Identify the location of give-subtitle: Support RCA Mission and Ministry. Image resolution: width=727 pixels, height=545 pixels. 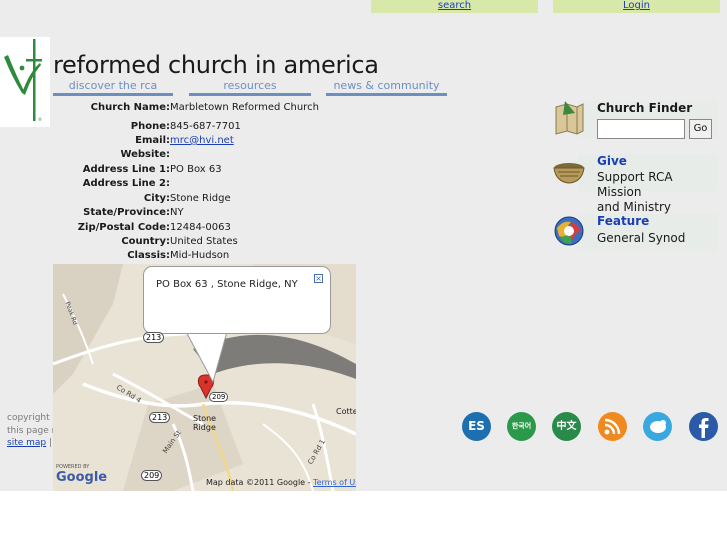
(657, 192).